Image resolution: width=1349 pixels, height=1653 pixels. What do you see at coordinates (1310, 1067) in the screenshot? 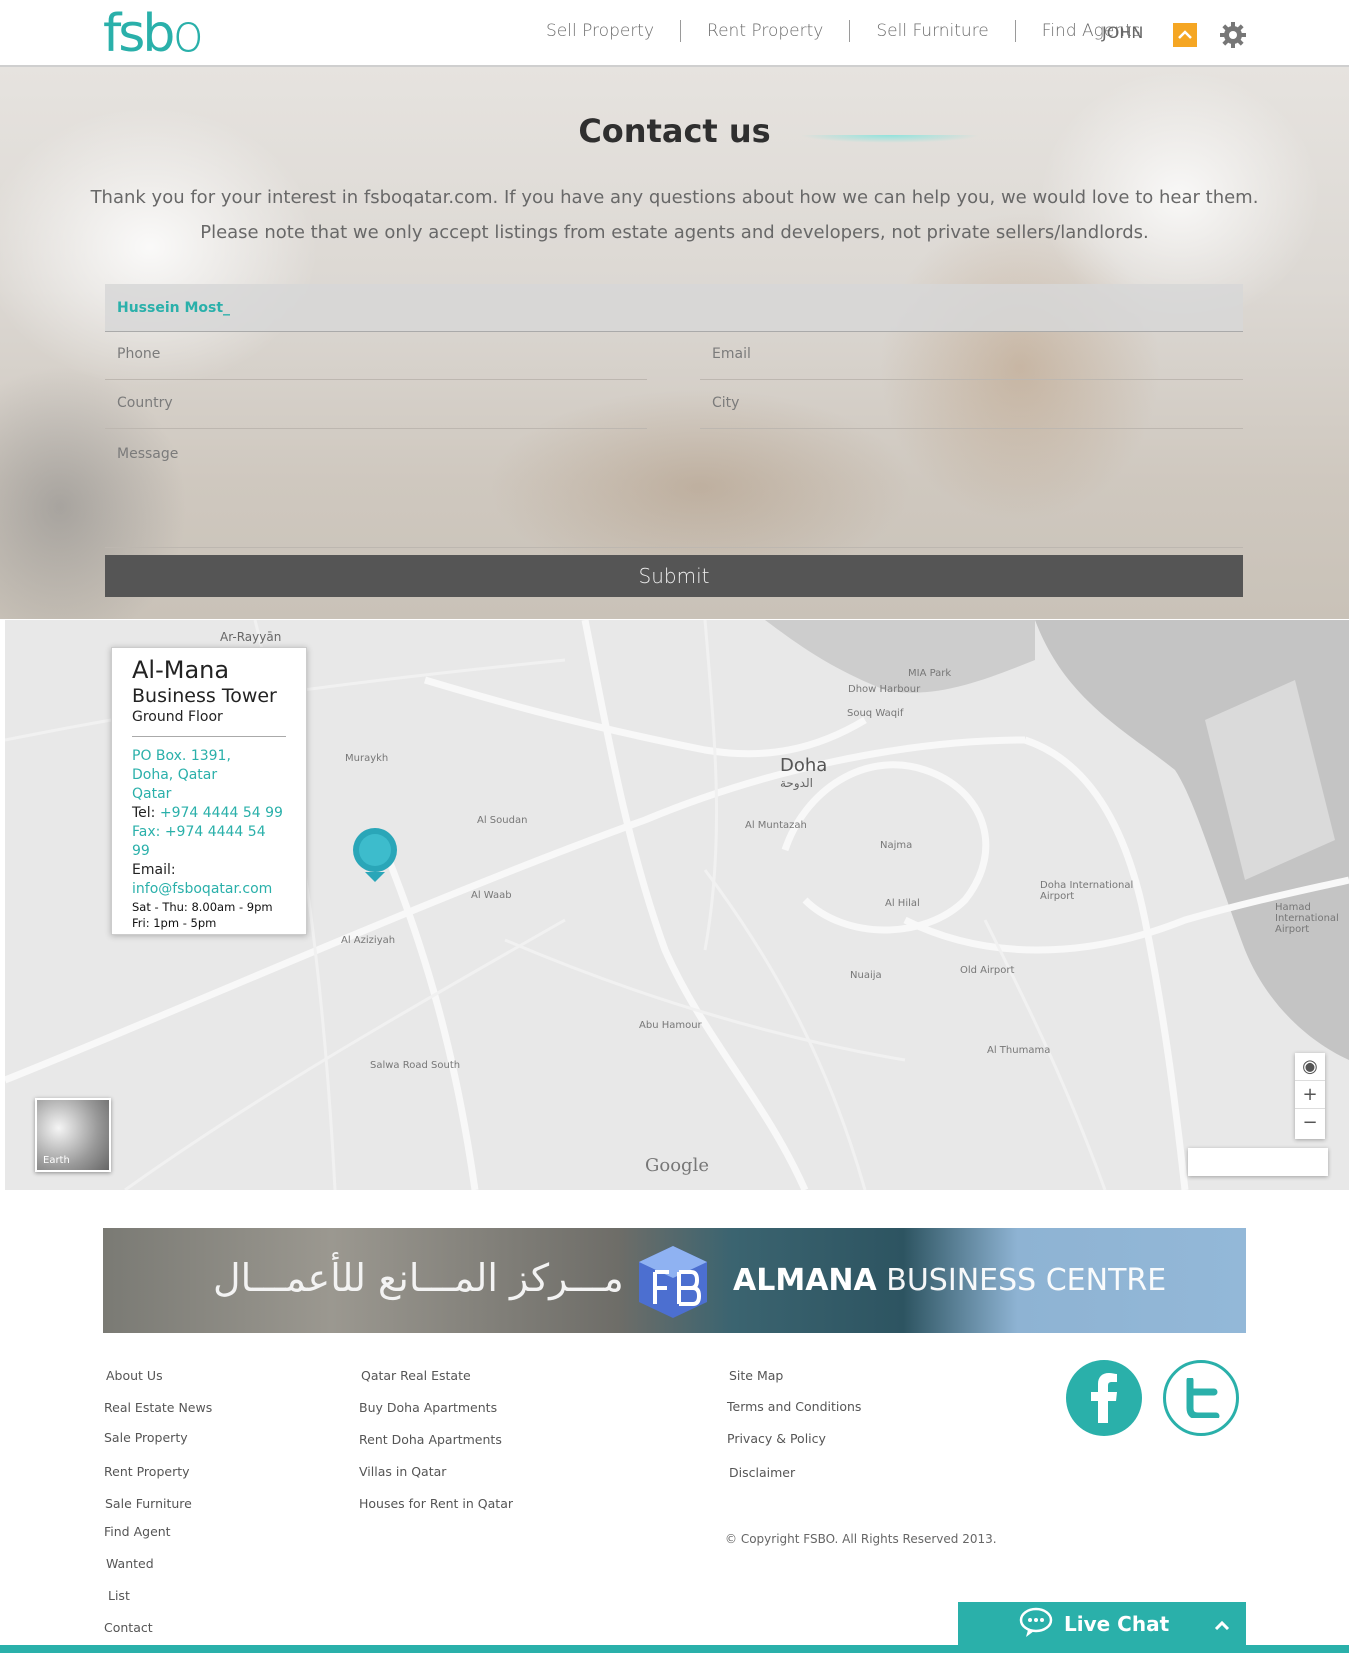
I see `locate-icon: ◉` at bounding box center [1310, 1067].